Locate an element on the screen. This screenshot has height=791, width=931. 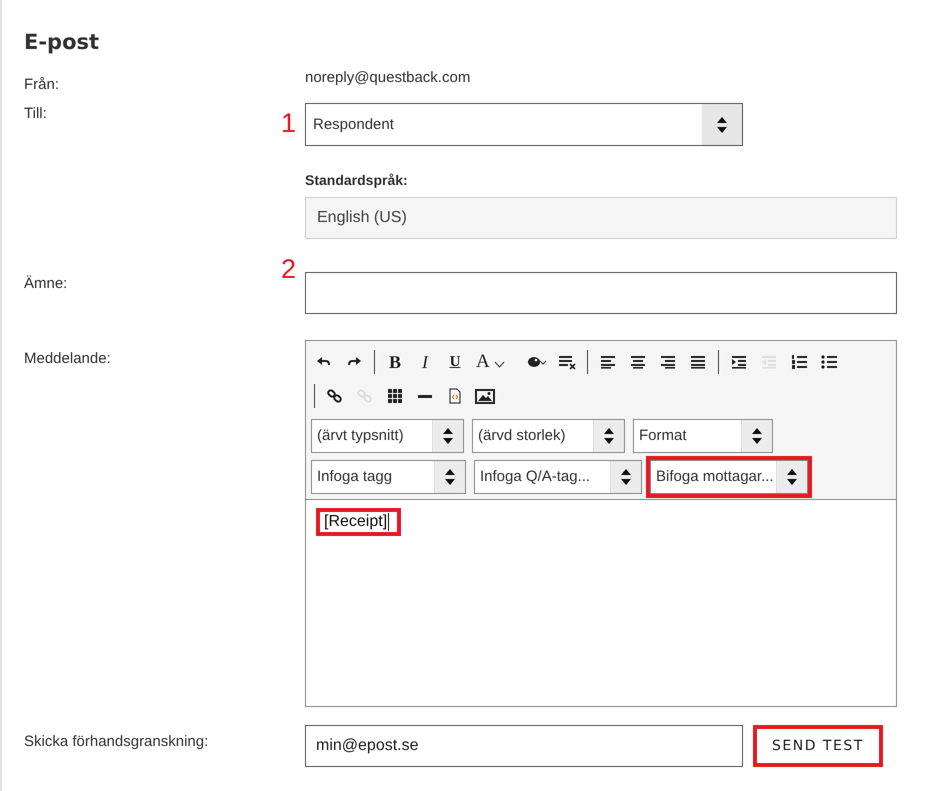
field-label: Skicka förhandsgranskning: is located at coordinates (116, 741).